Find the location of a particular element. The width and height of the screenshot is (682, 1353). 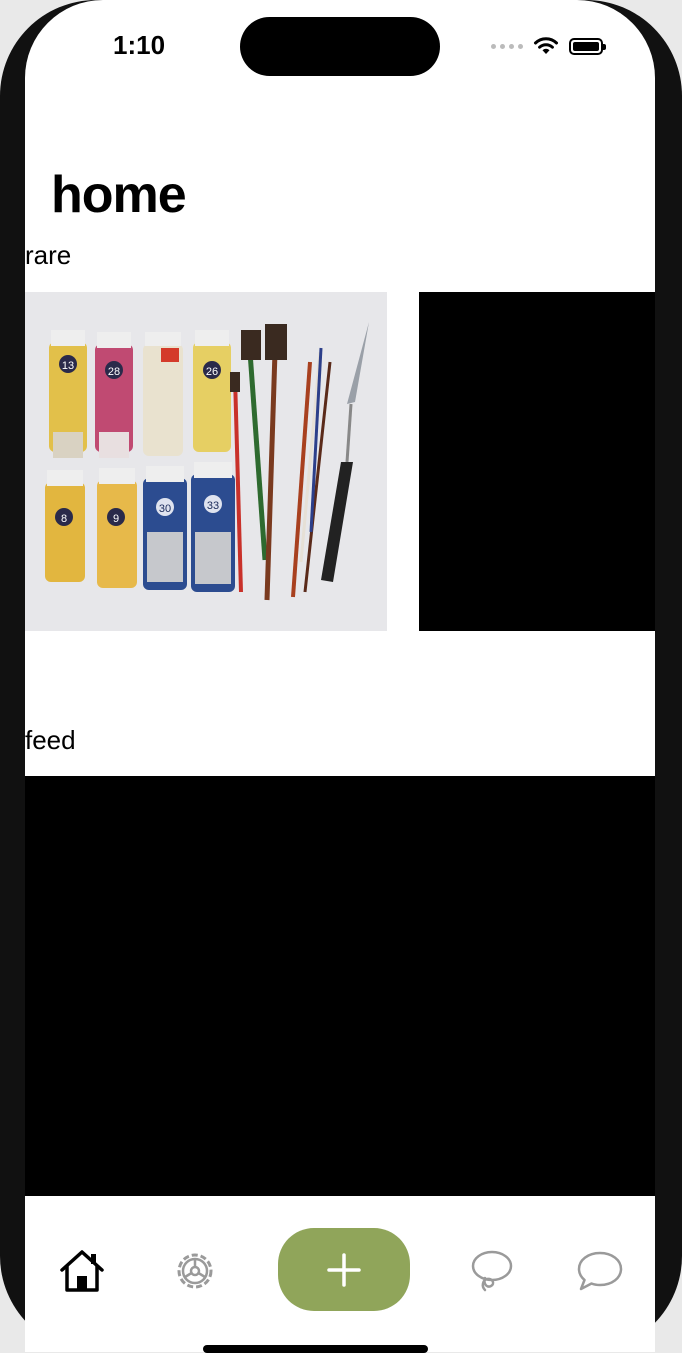

section-label-feed: feed is located at coordinates (50, 740).